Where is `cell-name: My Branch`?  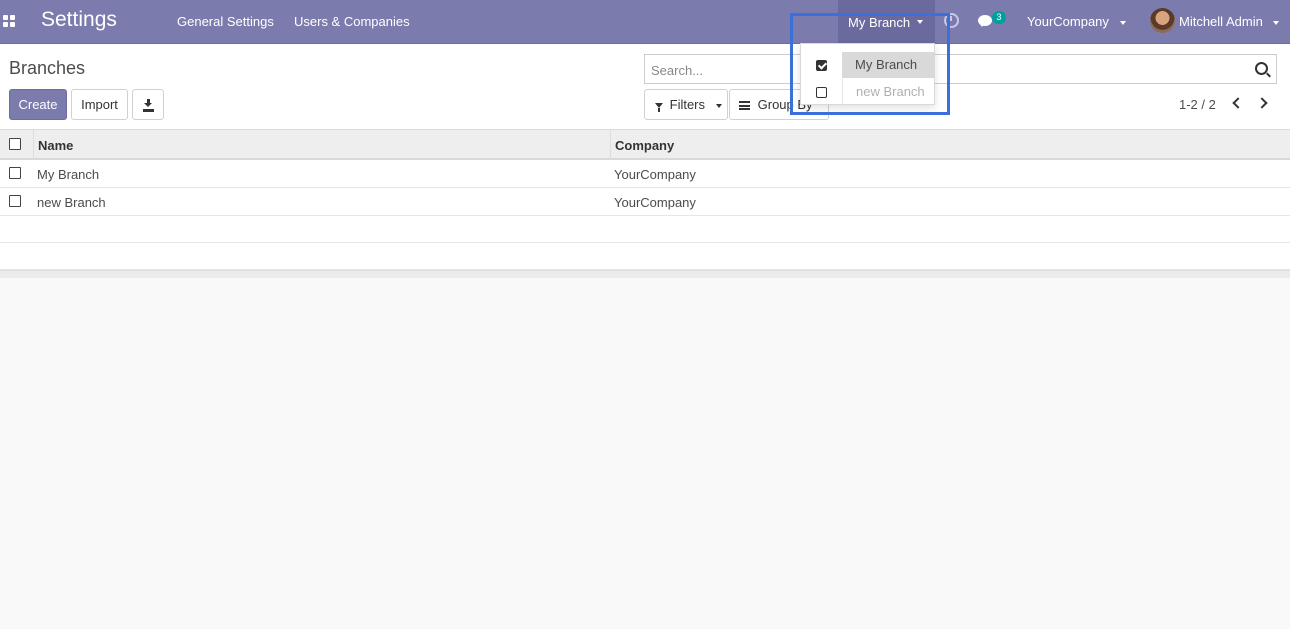
cell-name: My Branch is located at coordinates (68, 174).